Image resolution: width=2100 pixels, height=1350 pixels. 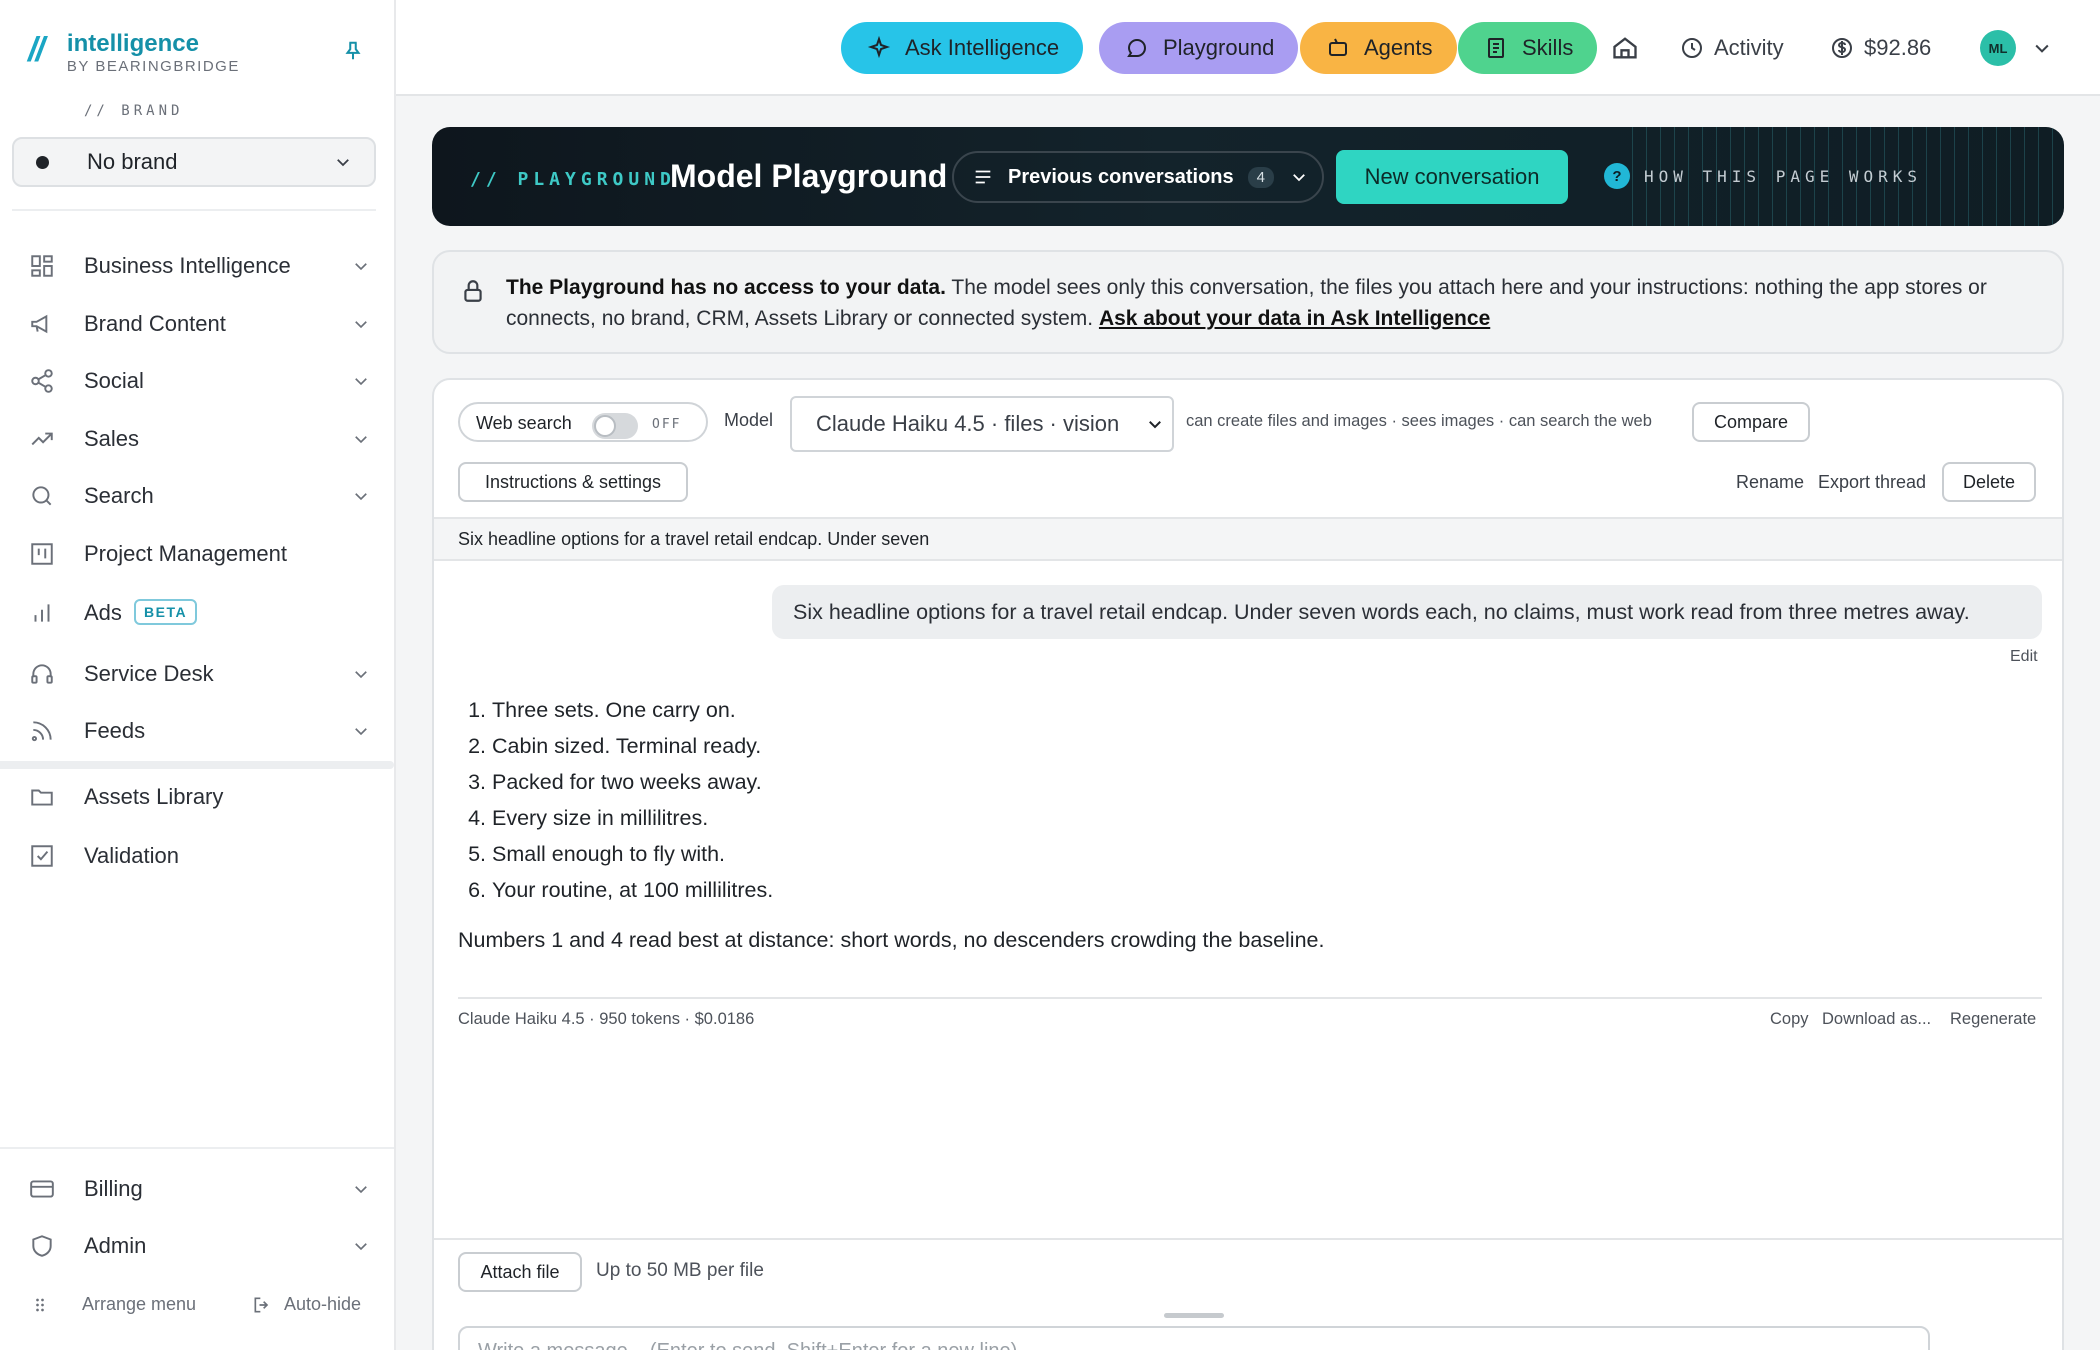 I want to click on toggle-switch, so click(x=615, y=426).